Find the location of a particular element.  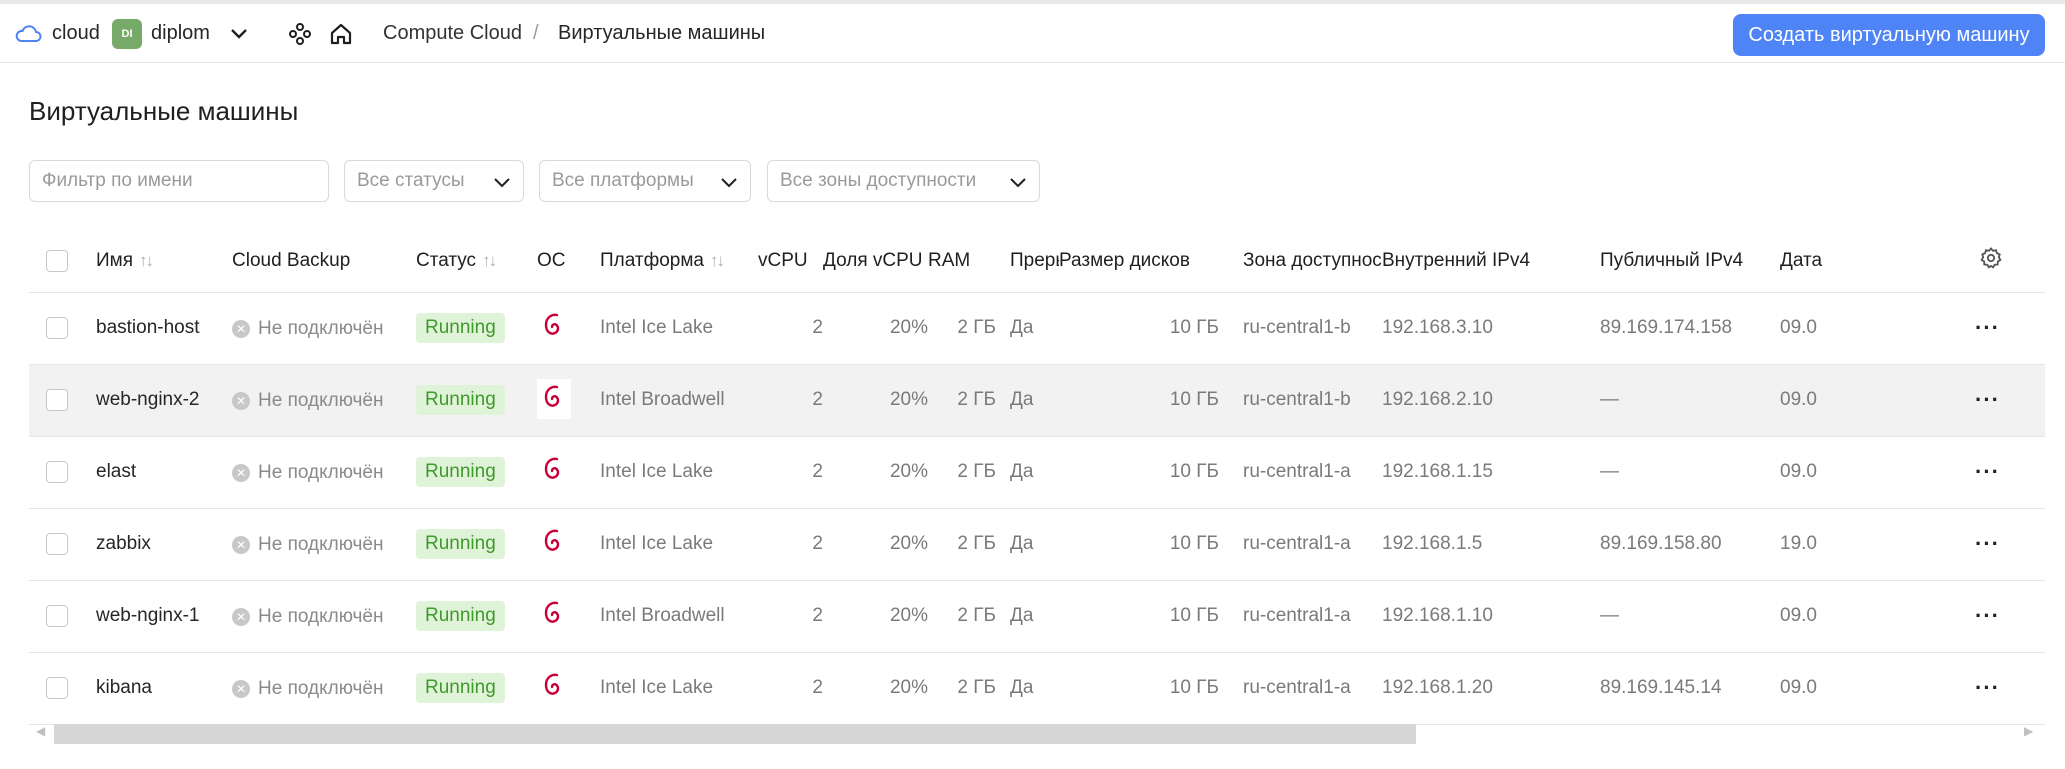

scroll-right-icon: ▶ is located at coordinates (2028, 731).